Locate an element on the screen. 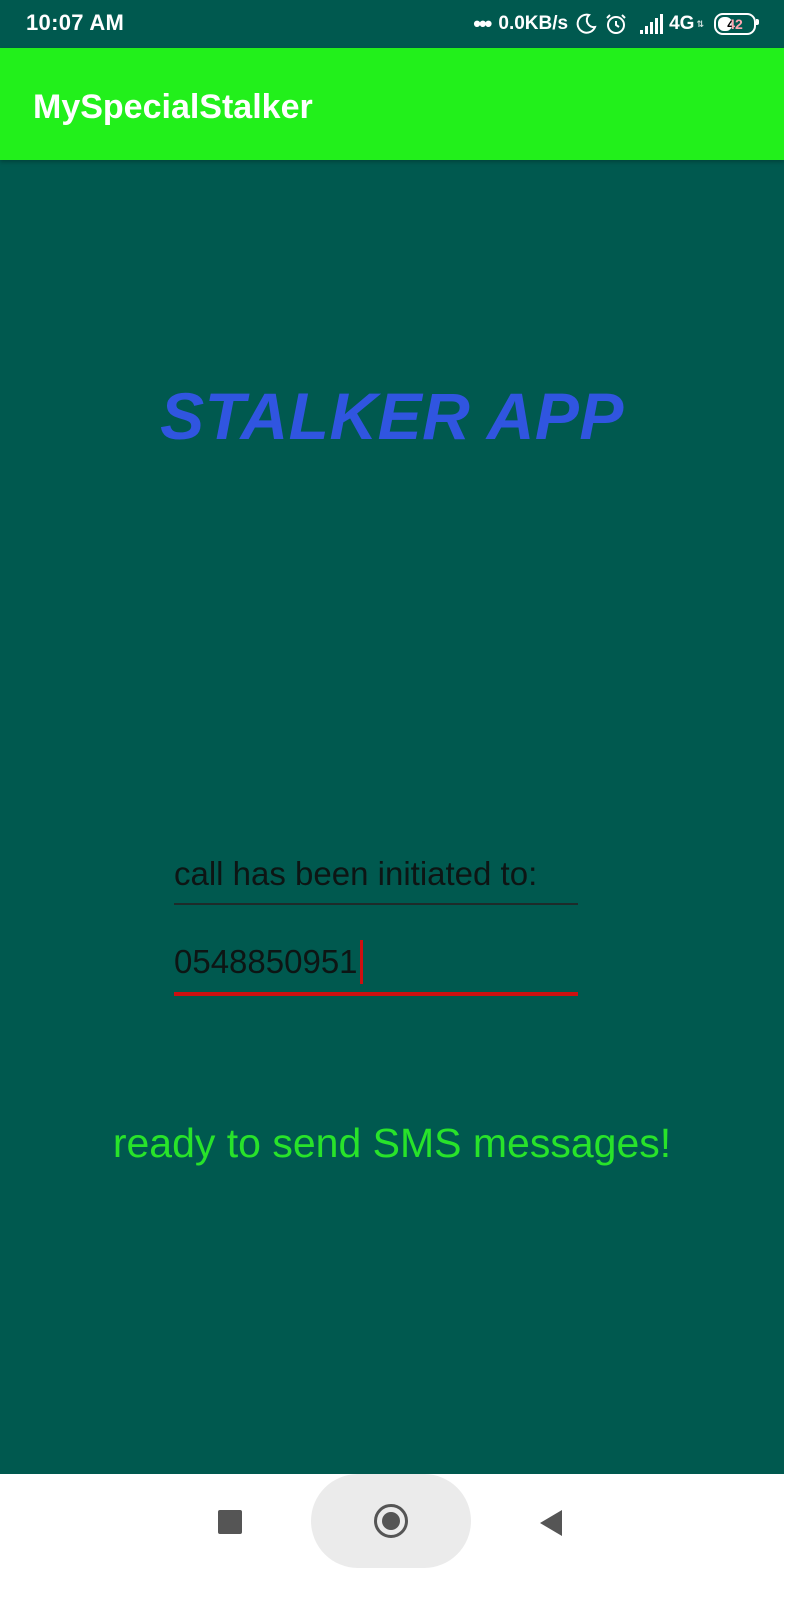 This screenshot has width=800, height=1600. label-field: call has been initiated to: is located at coordinates (376, 880).